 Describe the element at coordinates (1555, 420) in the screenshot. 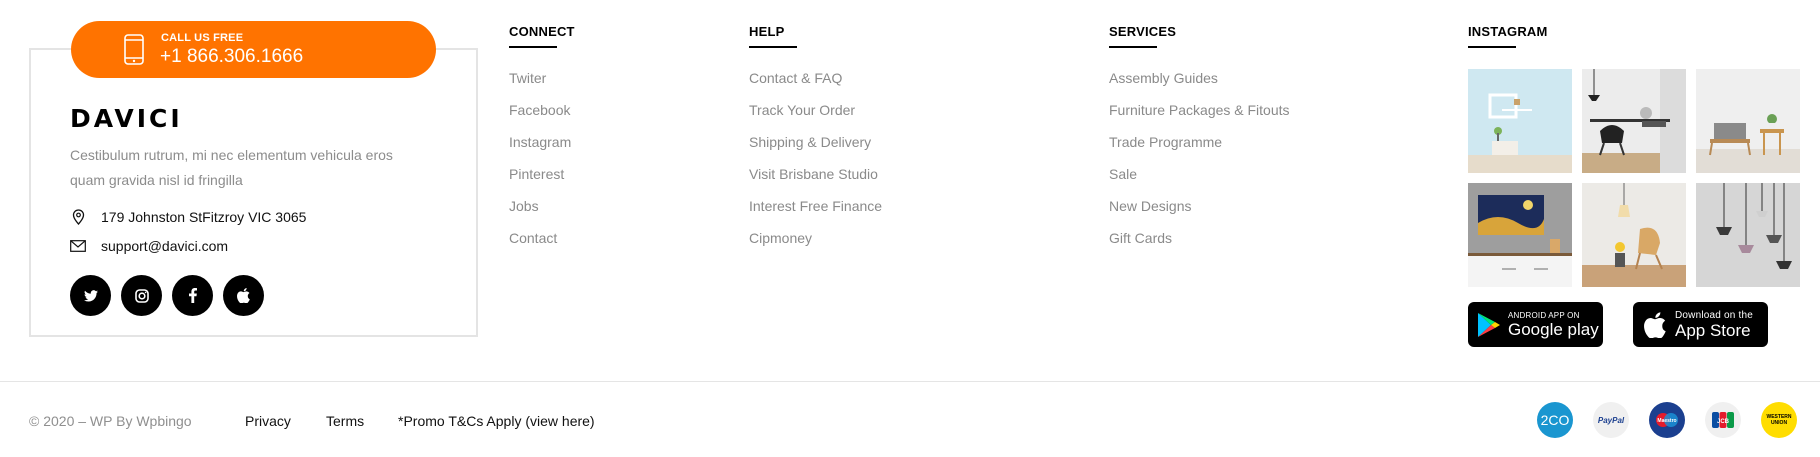

I see `2co-payment-icon: 2CO` at that location.